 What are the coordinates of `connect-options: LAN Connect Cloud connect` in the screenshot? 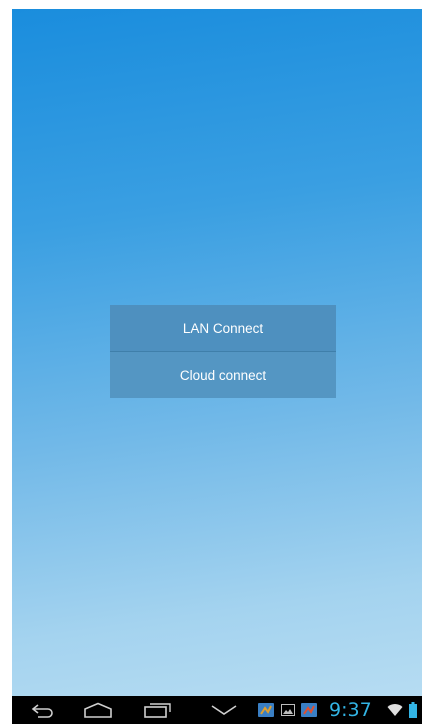 It's located at (223, 352).